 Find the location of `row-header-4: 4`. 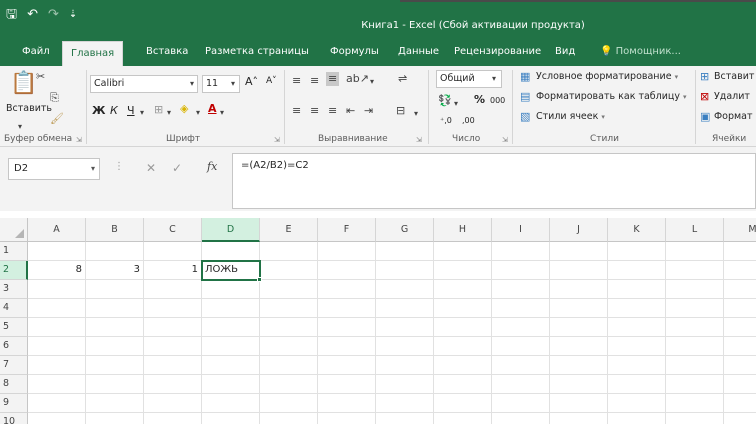

row-header-4: 4 is located at coordinates (14, 308).